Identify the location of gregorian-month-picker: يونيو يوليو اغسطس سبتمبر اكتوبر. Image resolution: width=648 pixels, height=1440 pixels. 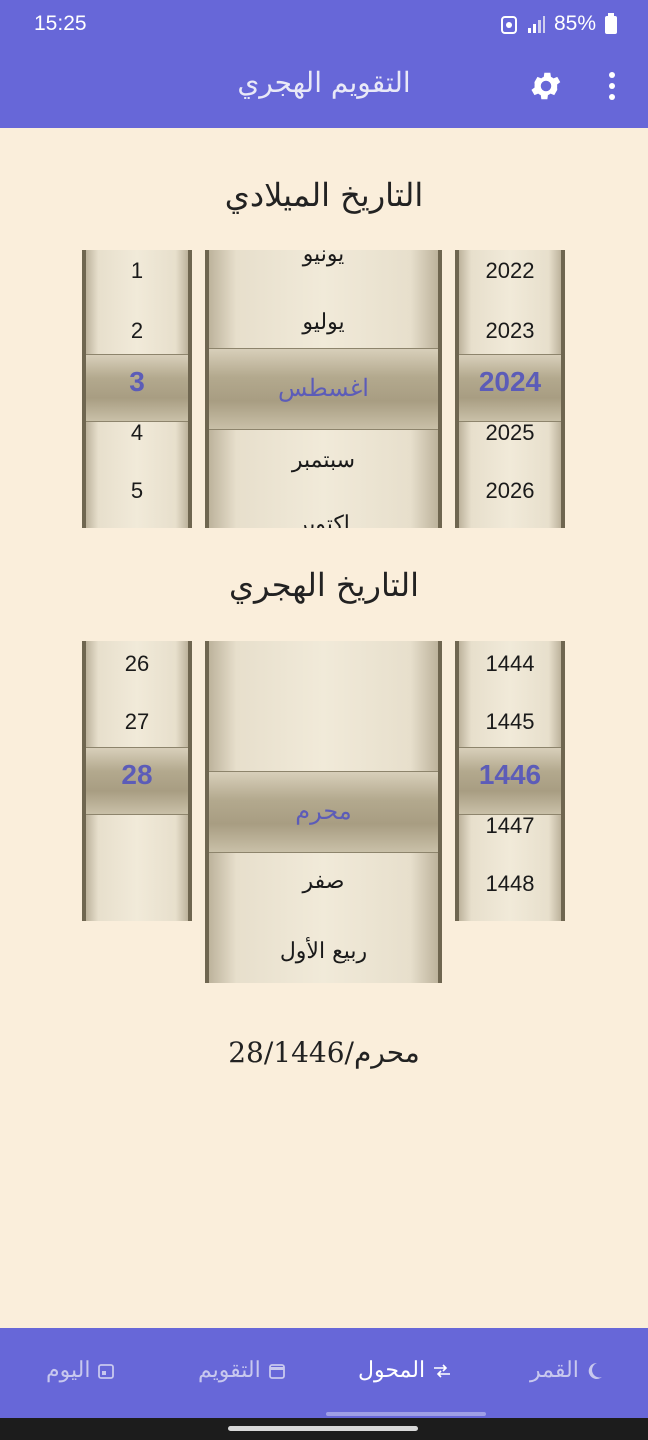
(323, 389).